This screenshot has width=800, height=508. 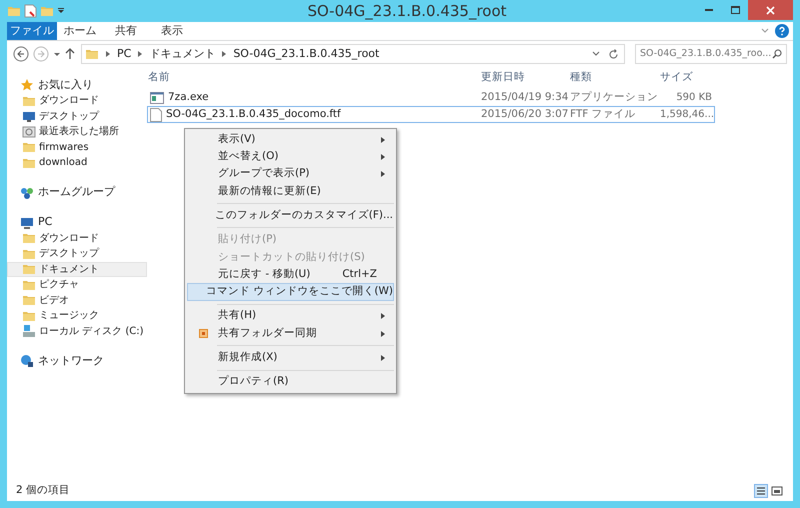 What do you see at coordinates (614, 78) in the screenshot?
I see `column-header: 種類` at bounding box center [614, 78].